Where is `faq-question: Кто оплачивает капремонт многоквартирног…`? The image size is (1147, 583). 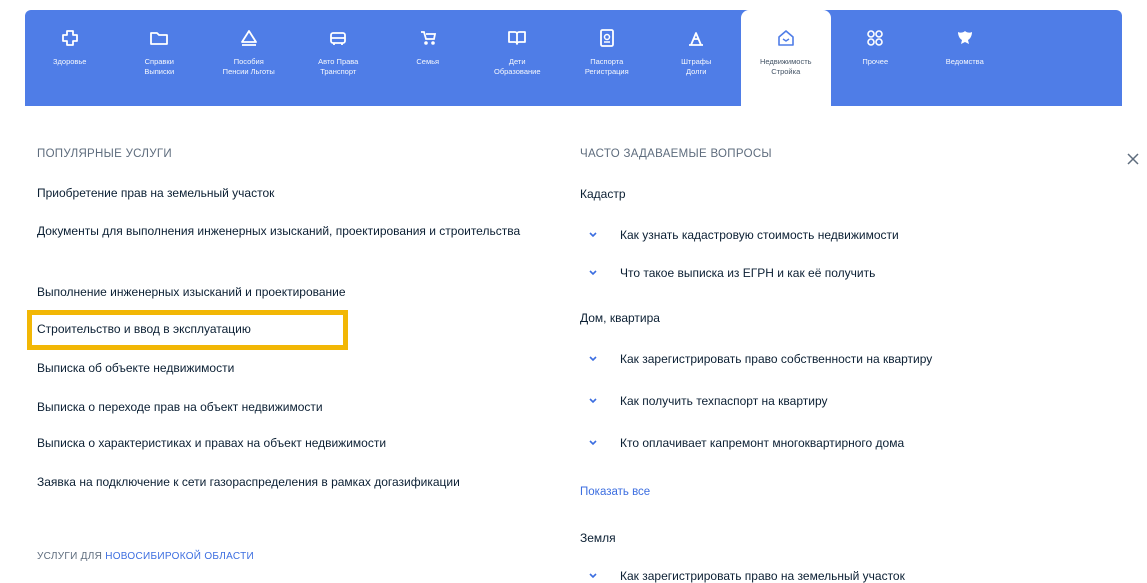
faq-question: Кто оплачивает капремонт многоквартирног… is located at coordinates (745, 443).